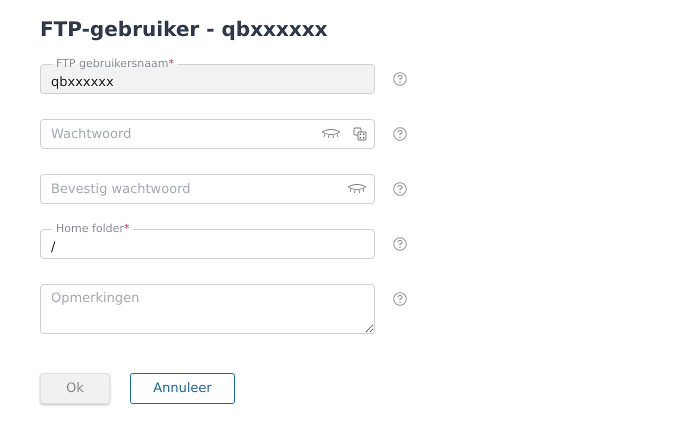  I want to click on form-button: Annuleer, so click(182, 388).